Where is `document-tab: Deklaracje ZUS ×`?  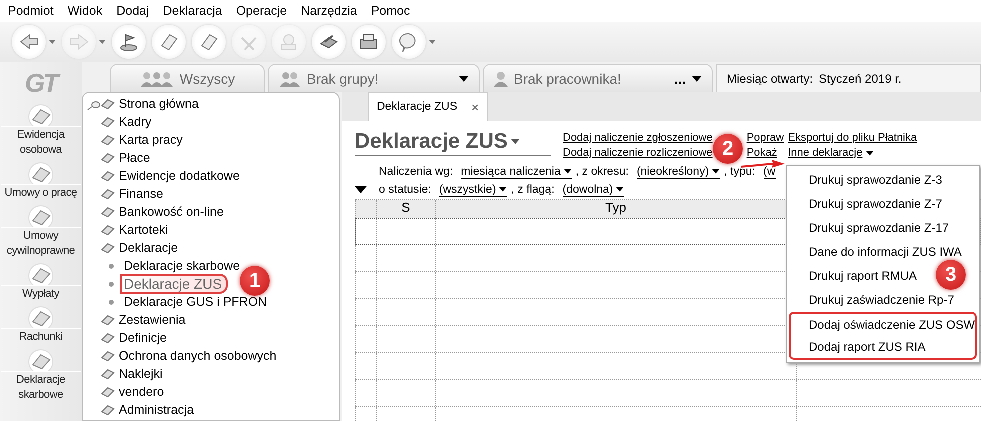 document-tab: Deklaracje ZUS × is located at coordinates (428, 106).